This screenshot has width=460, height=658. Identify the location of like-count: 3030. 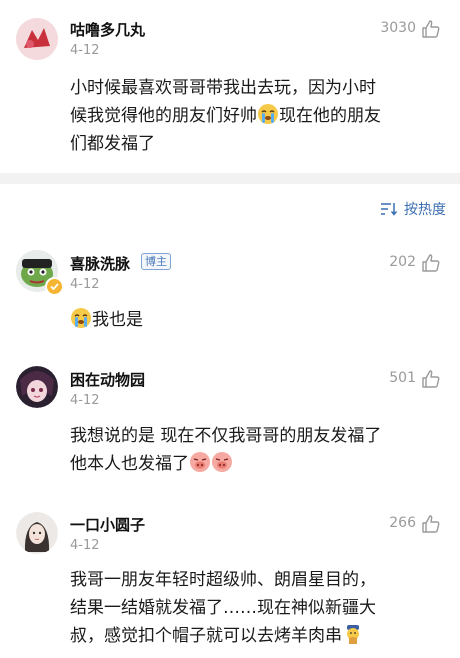
(398, 28).